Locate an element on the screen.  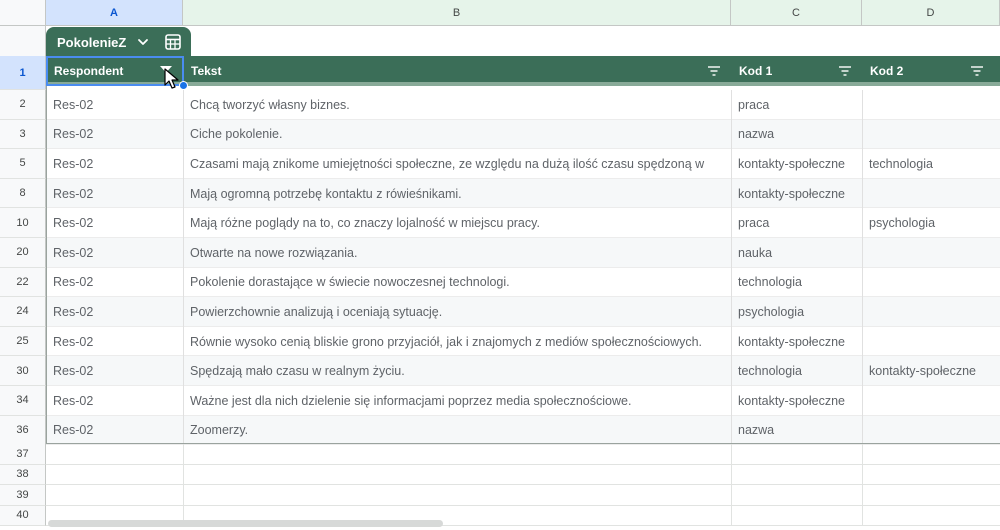
column-header-d: D is located at coordinates (931, 13).